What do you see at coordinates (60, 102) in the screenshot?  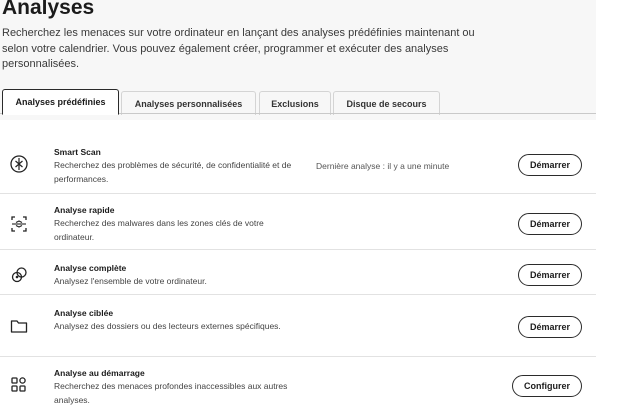 I see `tab-predefined-scans: Analyses prédéfinies` at bounding box center [60, 102].